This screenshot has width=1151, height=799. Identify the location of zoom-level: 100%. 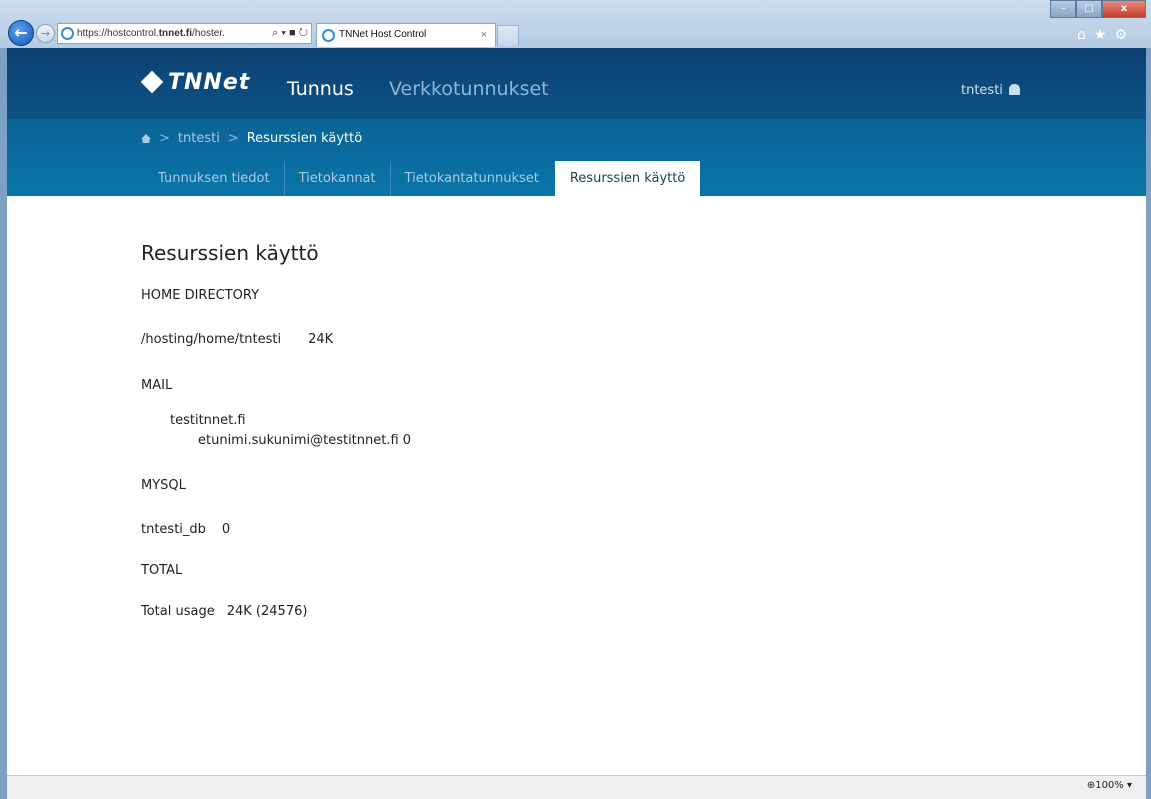
(1109, 785).